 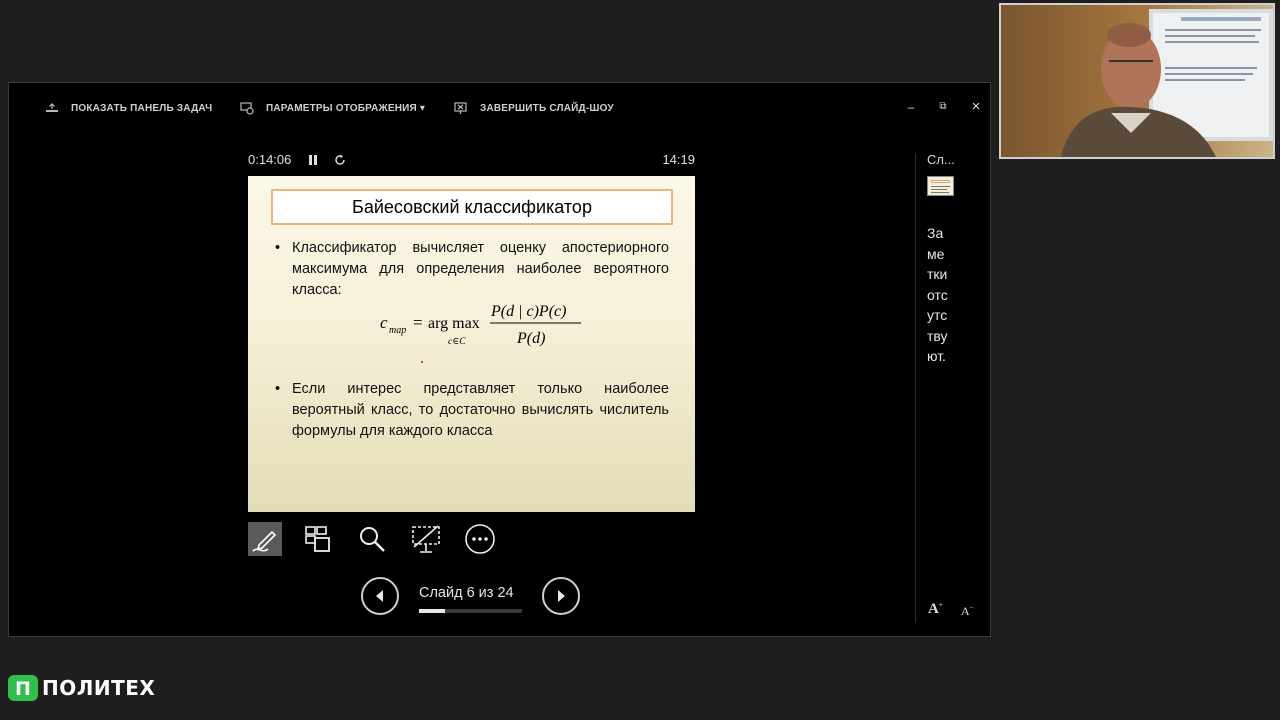 What do you see at coordinates (346, 108) in the screenshot?
I see `display-settings-label: ПАРАМЕТРЫ ОТОБРАЖЕНИЯ ▾` at bounding box center [346, 108].